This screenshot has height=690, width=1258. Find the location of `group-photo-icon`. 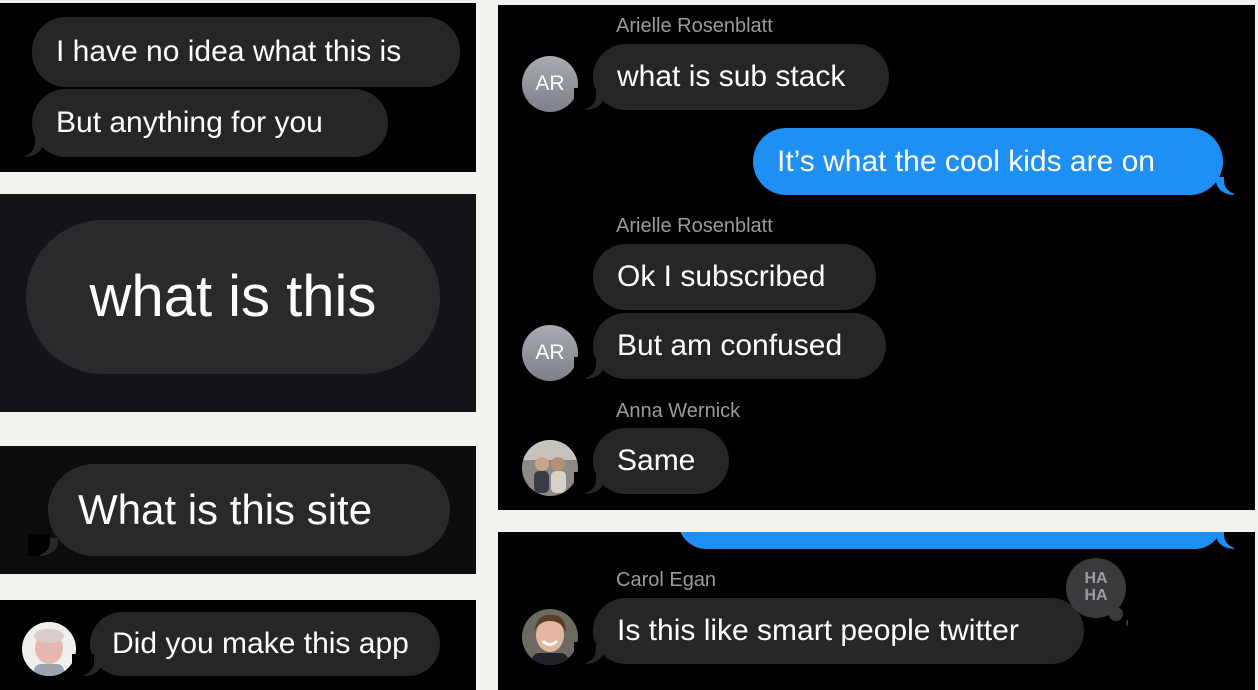

group-photo-icon is located at coordinates (550, 468).